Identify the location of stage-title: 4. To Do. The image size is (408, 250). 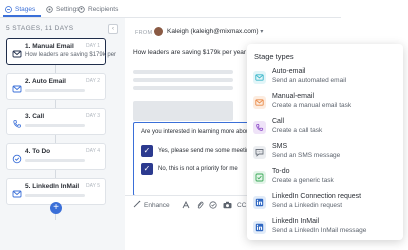
(38, 151).